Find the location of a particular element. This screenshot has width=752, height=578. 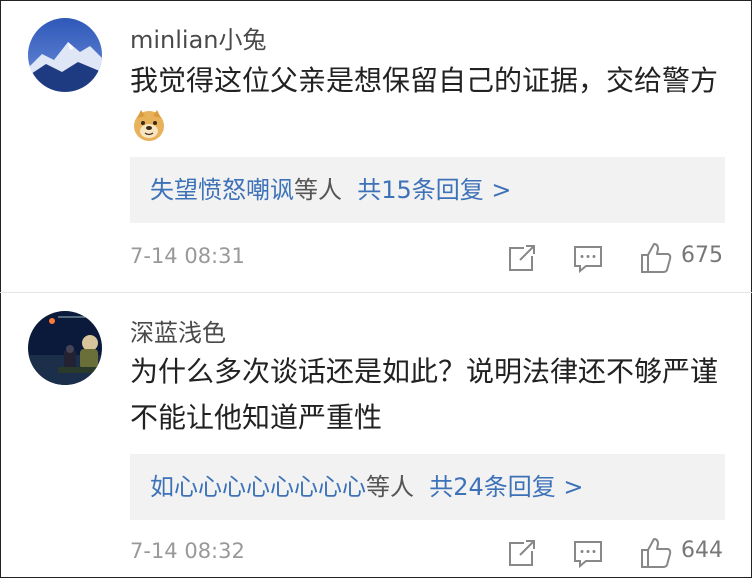

reply-users: 如心心心心心心心心 is located at coordinates (258, 487).